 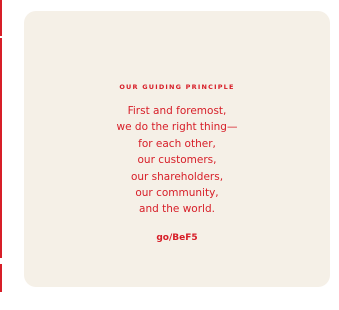 I want to click on principle-line: our shareholders,, so click(x=177, y=176).